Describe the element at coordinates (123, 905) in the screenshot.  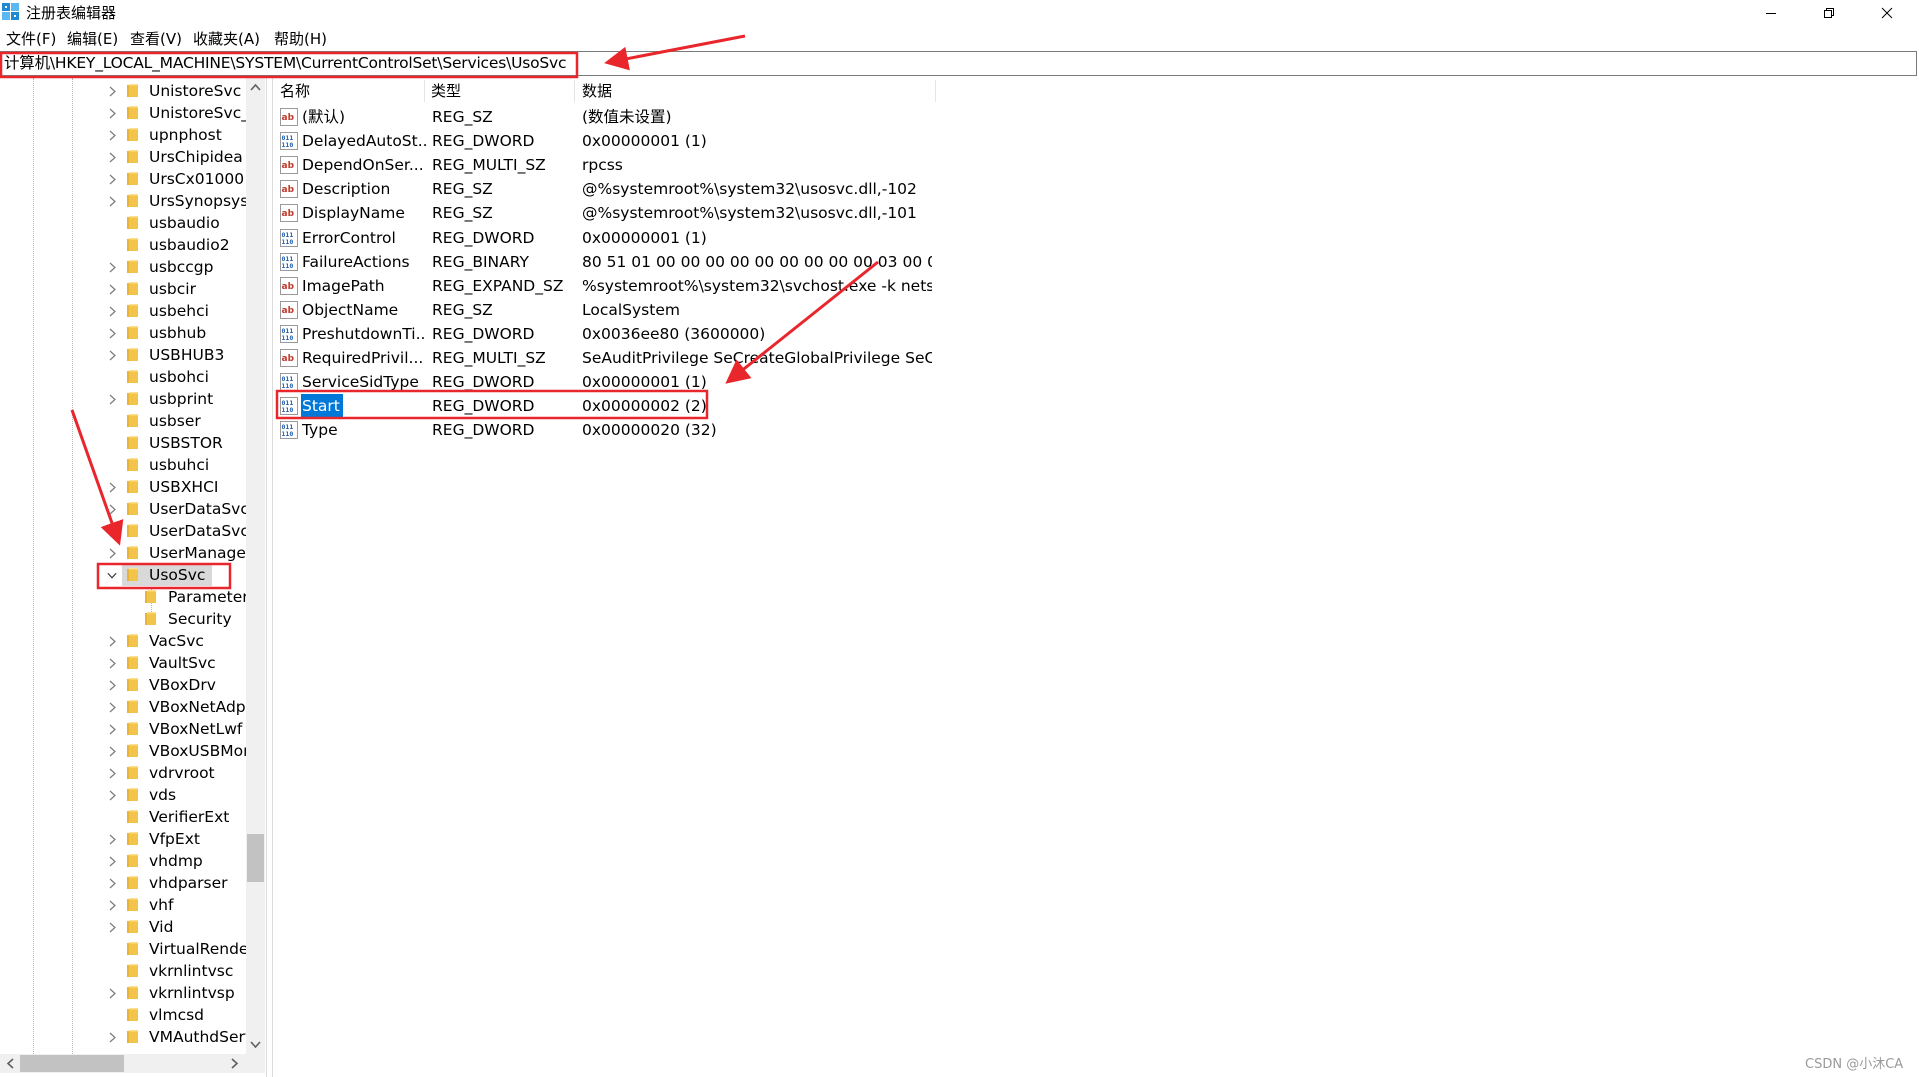
I see `tree-item: vhf` at that location.